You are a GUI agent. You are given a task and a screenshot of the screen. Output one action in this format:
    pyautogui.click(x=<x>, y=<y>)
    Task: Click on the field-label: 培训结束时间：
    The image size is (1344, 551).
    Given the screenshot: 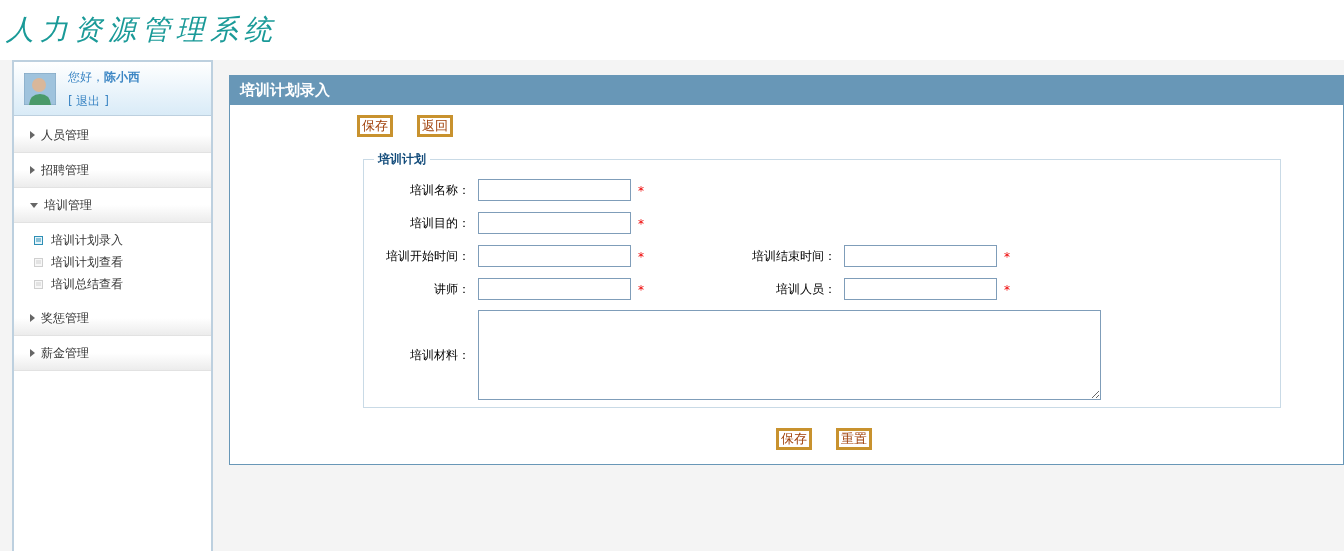 What is the action you would take?
    pyautogui.click(x=794, y=256)
    